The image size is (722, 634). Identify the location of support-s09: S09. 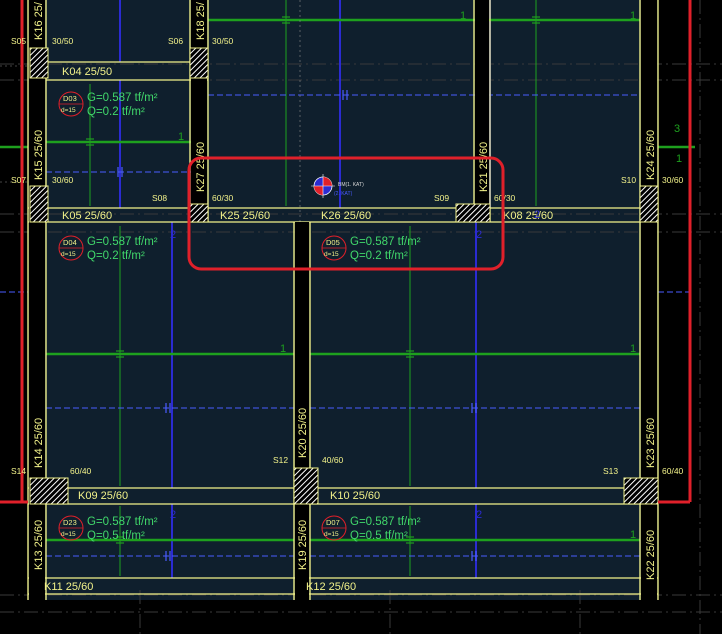
(441, 198).